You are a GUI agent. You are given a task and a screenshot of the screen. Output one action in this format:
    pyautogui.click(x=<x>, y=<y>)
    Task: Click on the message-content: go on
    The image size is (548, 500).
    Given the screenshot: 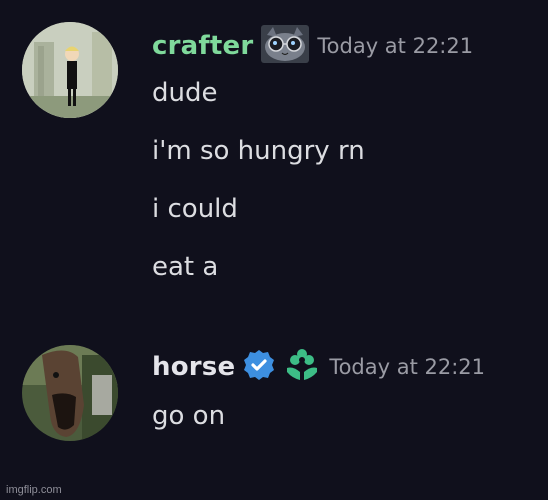 What is the action you would take?
    pyautogui.click(x=188, y=424)
    